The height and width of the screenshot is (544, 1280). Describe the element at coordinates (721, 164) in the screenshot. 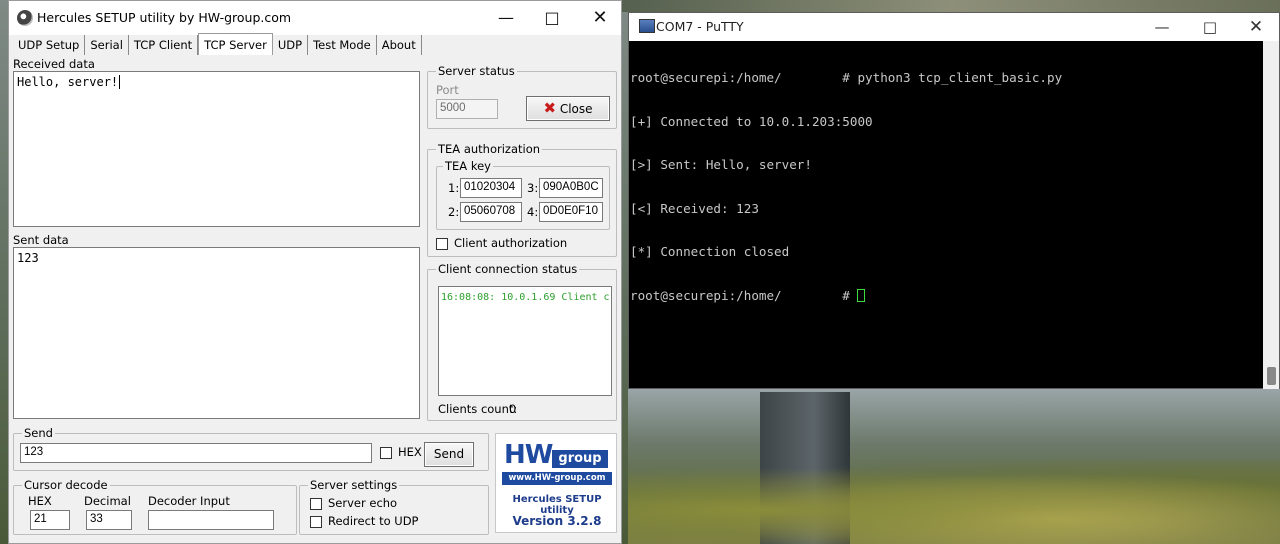

I see `terminal-line: [>] Sent: Hello, server!` at that location.